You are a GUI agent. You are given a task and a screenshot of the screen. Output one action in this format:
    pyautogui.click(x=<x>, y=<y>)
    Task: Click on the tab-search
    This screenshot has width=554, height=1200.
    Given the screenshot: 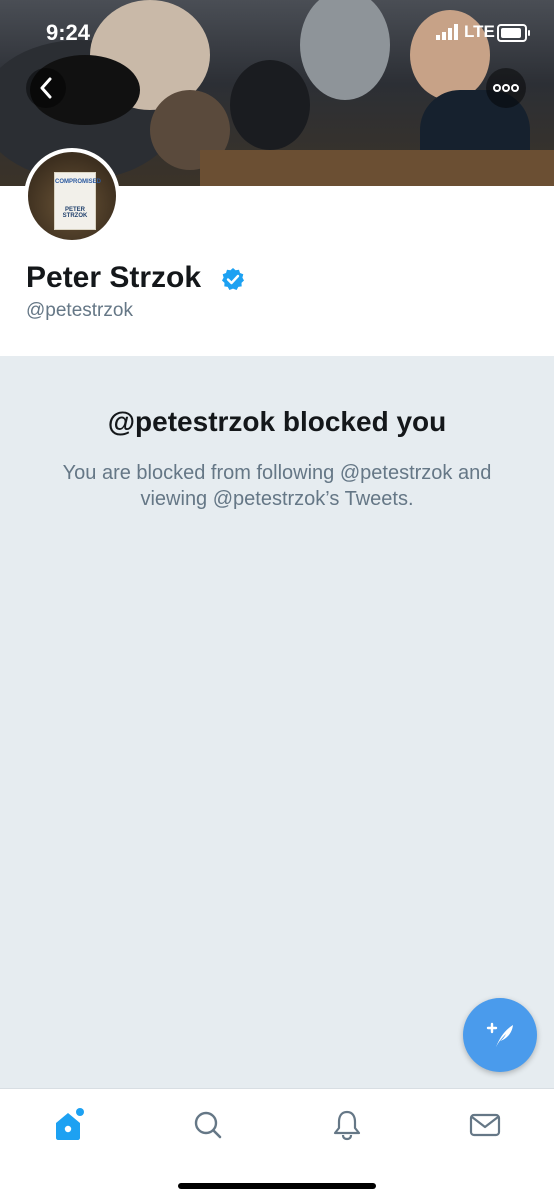 What is the action you would take?
    pyautogui.click(x=208, y=1125)
    